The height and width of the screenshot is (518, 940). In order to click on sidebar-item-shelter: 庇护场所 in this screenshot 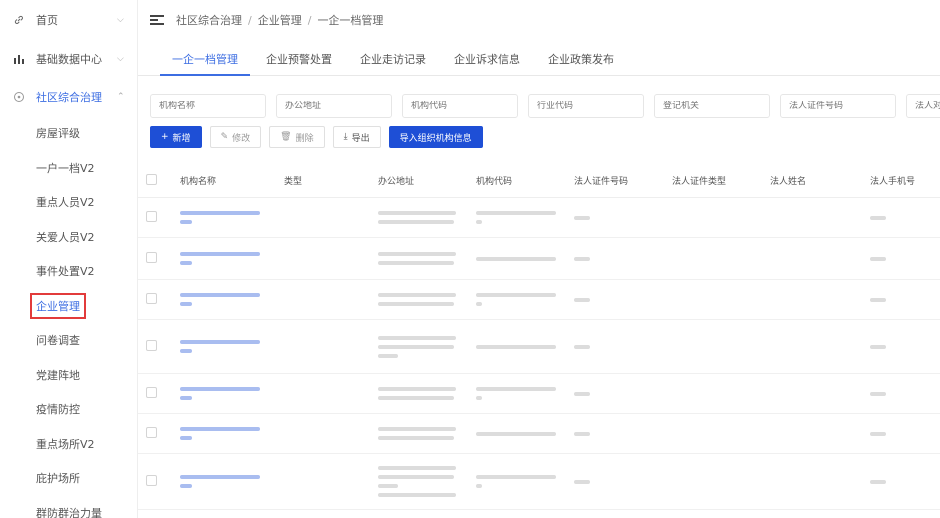, I will do `click(68, 478)`.